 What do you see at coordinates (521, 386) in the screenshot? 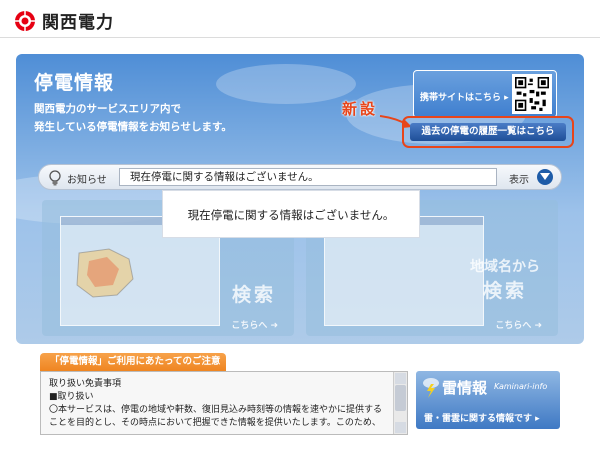
I see `lightning-info-subtitle: Kaminari-info` at bounding box center [521, 386].